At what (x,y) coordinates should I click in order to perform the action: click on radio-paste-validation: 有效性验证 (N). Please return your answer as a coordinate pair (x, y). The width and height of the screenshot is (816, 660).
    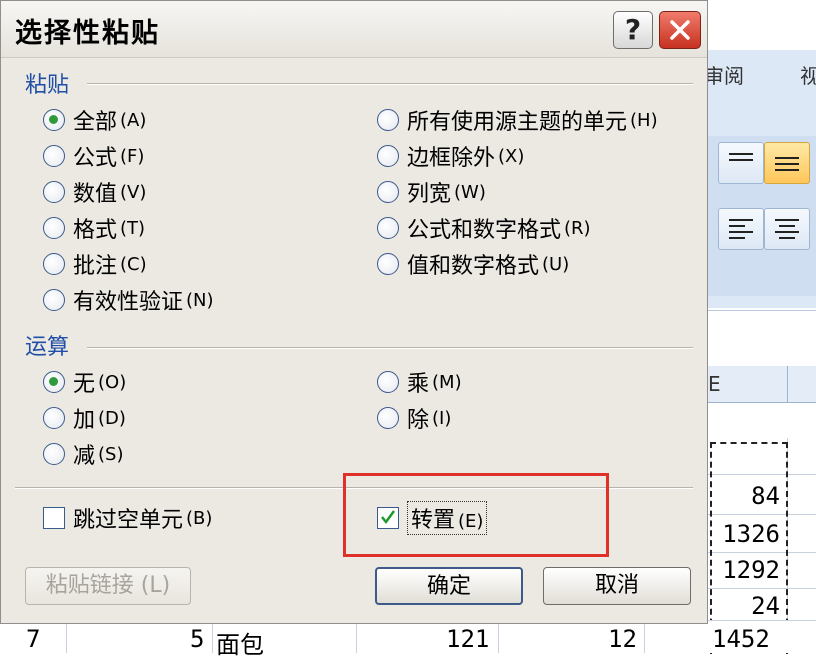
    Looking at the image, I should click on (128, 300).